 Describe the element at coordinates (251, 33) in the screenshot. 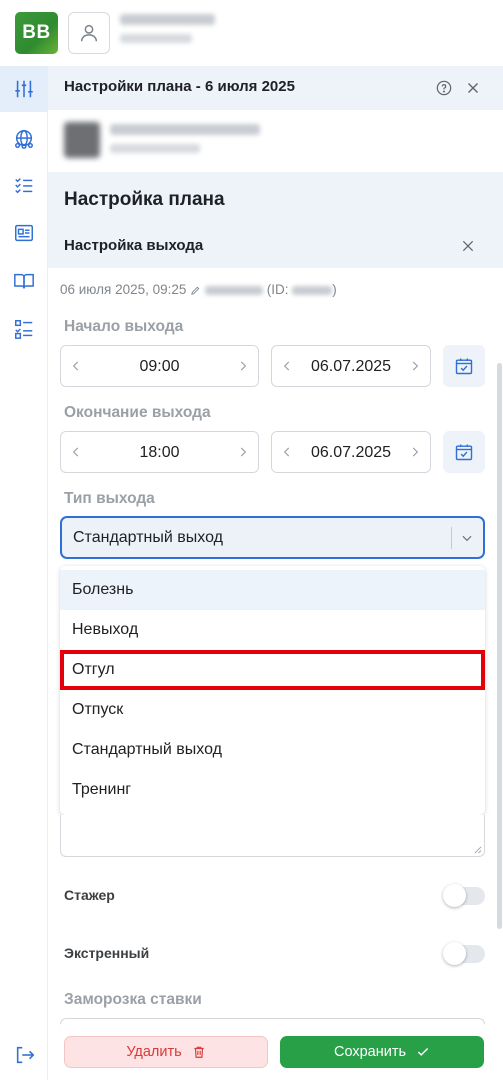

I see `top-bar: BB` at that location.